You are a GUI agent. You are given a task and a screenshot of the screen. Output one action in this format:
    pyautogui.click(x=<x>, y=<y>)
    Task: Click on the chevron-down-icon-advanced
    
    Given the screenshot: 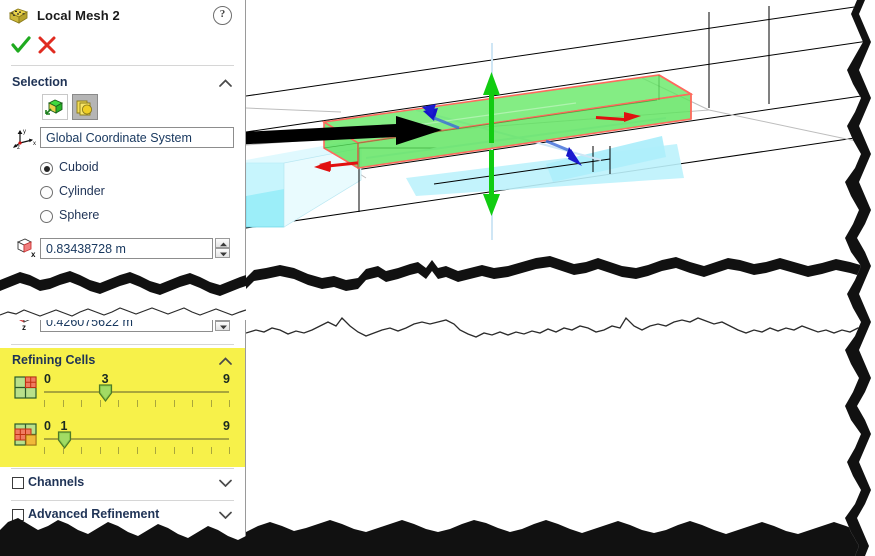 What is the action you would take?
    pyautogui.click(x=225, y=515)
    